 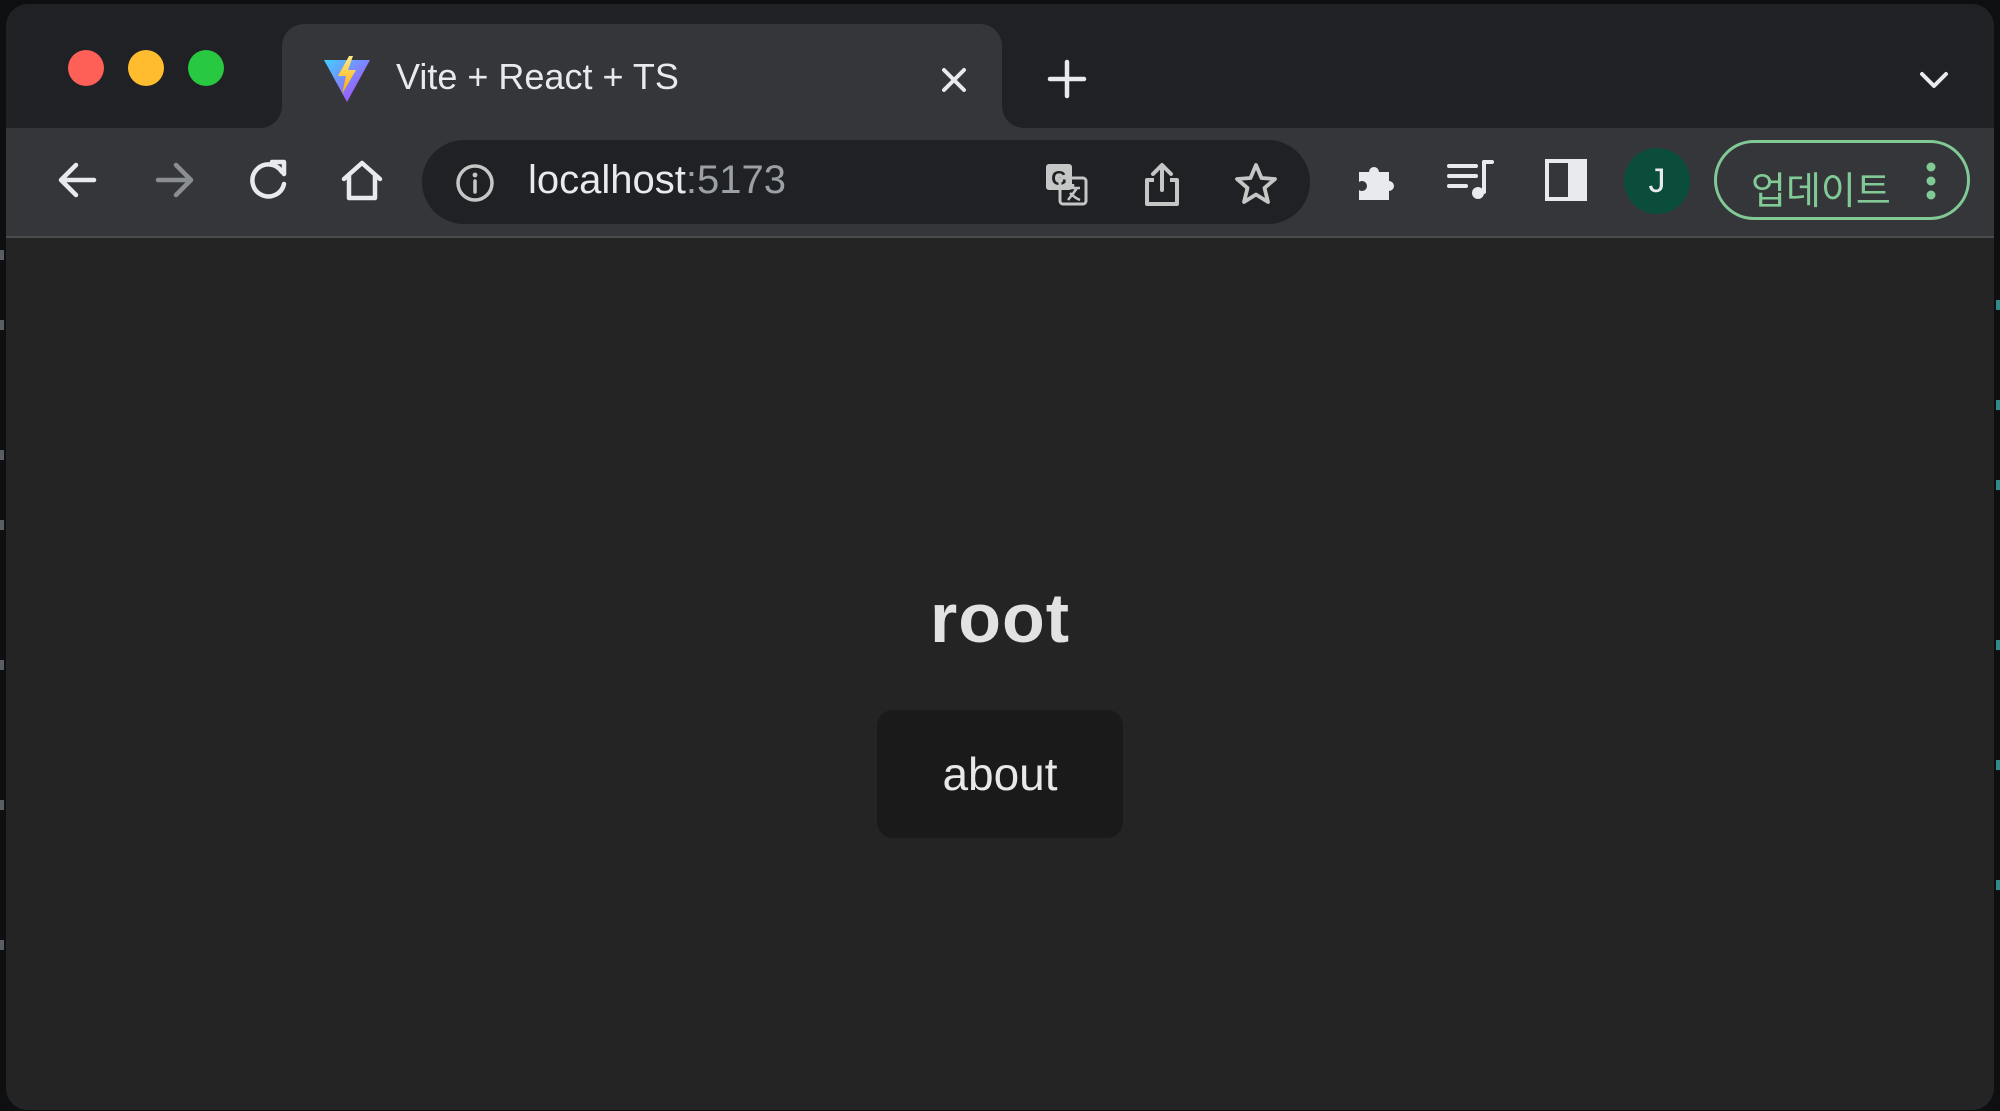 I want to click on minimize-window-button, so click(x=146, y=68).